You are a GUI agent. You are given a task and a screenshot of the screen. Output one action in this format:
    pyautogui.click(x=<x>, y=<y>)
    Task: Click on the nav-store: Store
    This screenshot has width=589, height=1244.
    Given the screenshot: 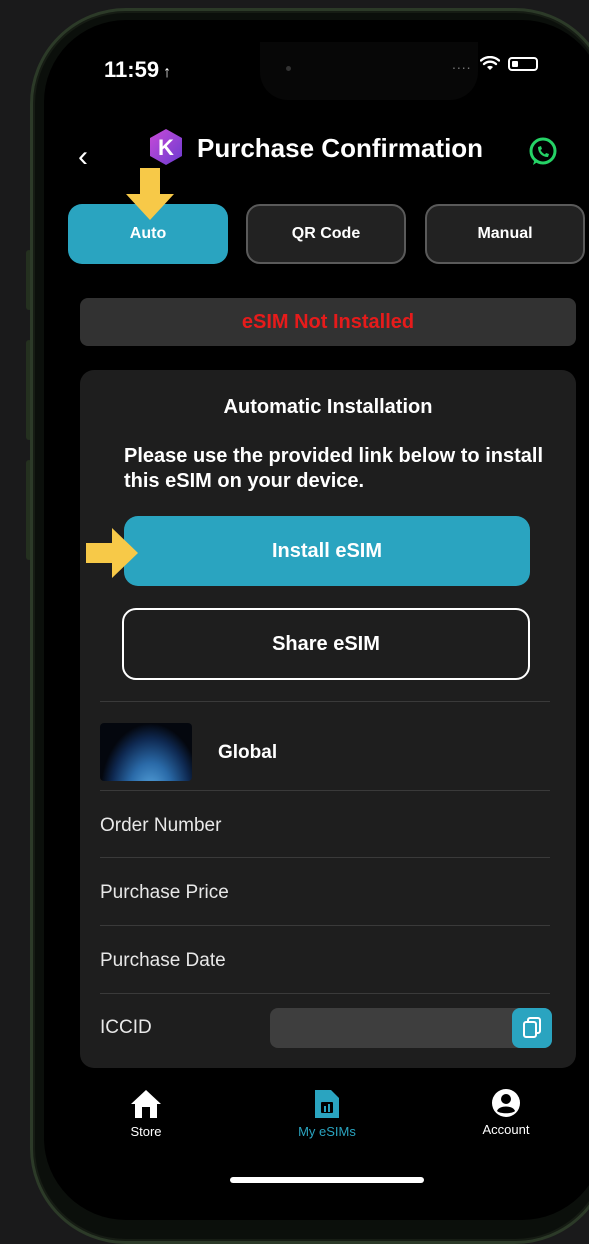 What is the action you would take?
    pyautogui.click(x=146, y=1113)
    